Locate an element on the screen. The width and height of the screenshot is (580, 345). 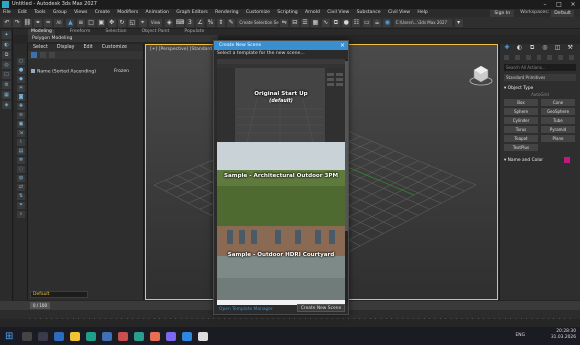
explorer-filter-icon is located at coordinates (34, 55).